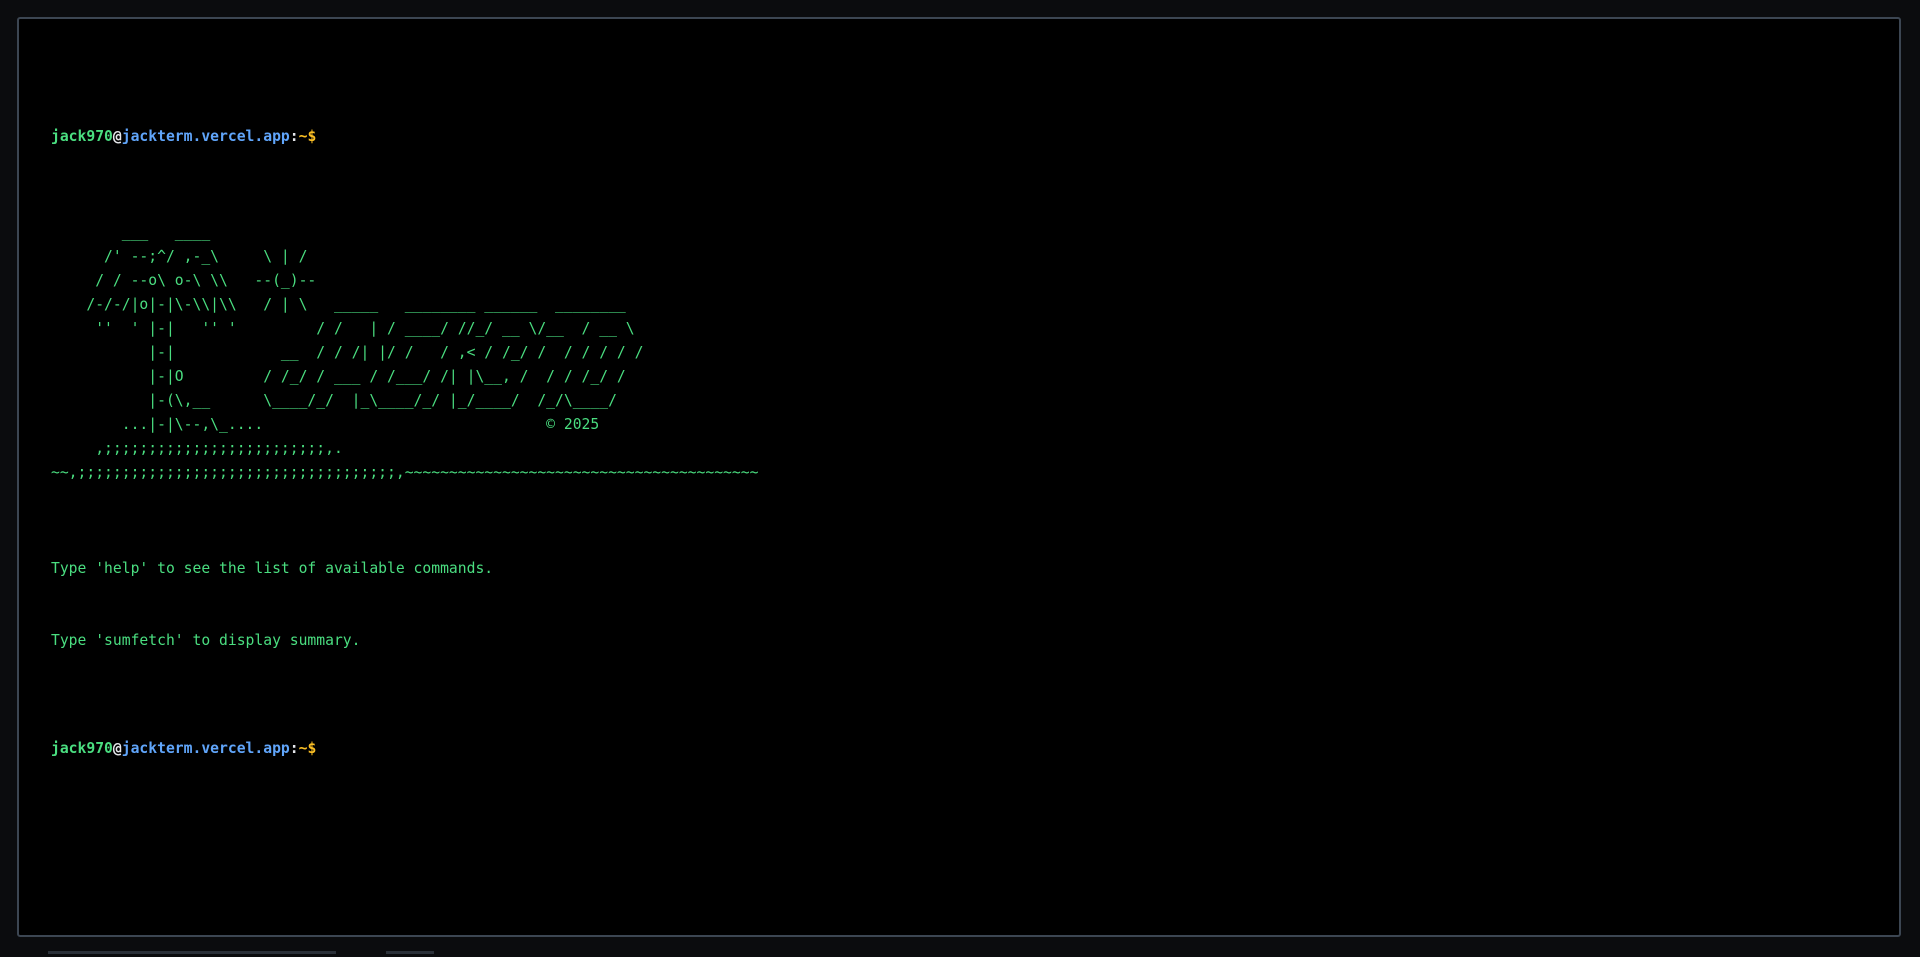 Image resolution: width=1920 pixels, height=957 pixels. I want to click on prompt-line-initial: jack970@jackterm.vercel.app:~$, so click(965, 137).